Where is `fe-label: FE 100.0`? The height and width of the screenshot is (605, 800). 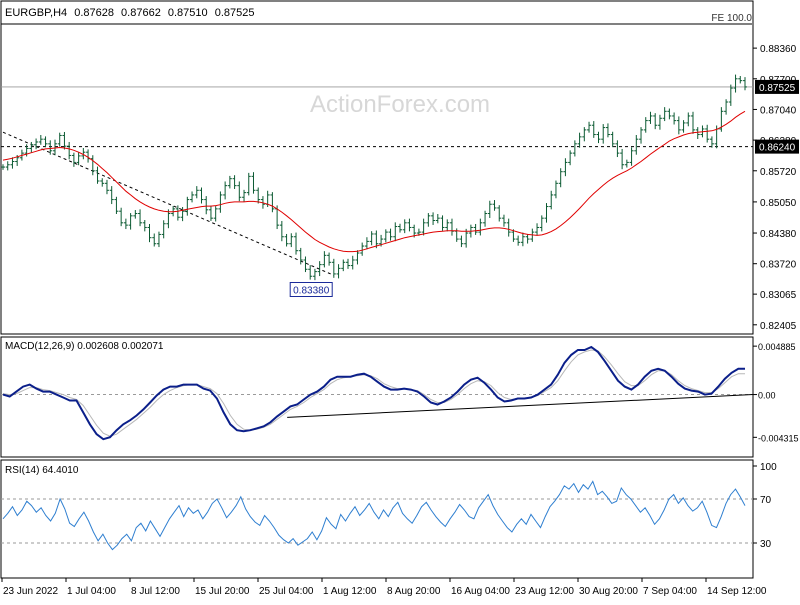
fe-label: FE 100.0 is located at coordinates (731, 18).